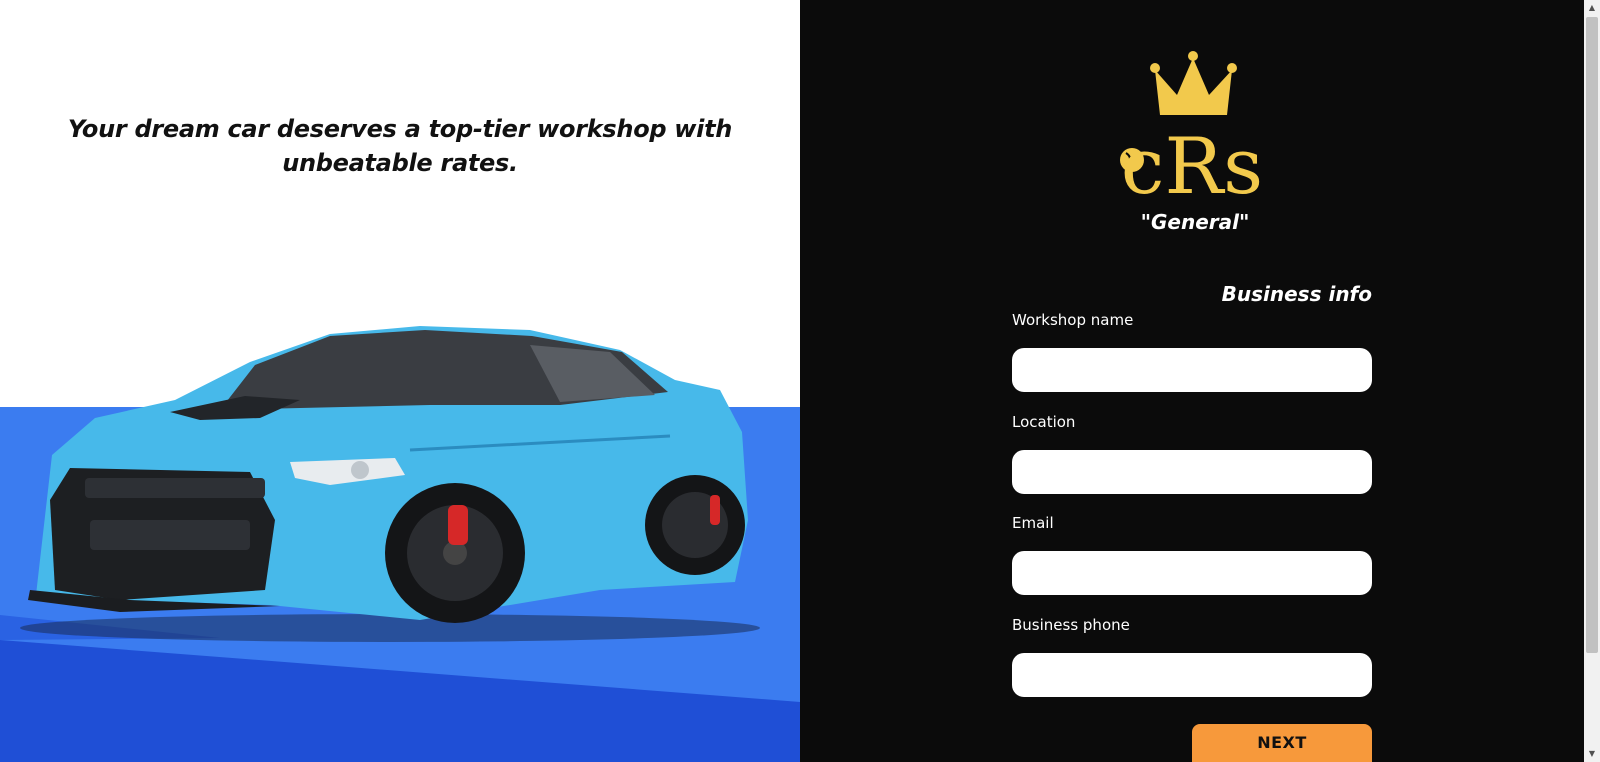 Image resolution: width=1600 pixels, height=762 pixels. I want to click on scrollbar-thumb, so click(1592, 335).